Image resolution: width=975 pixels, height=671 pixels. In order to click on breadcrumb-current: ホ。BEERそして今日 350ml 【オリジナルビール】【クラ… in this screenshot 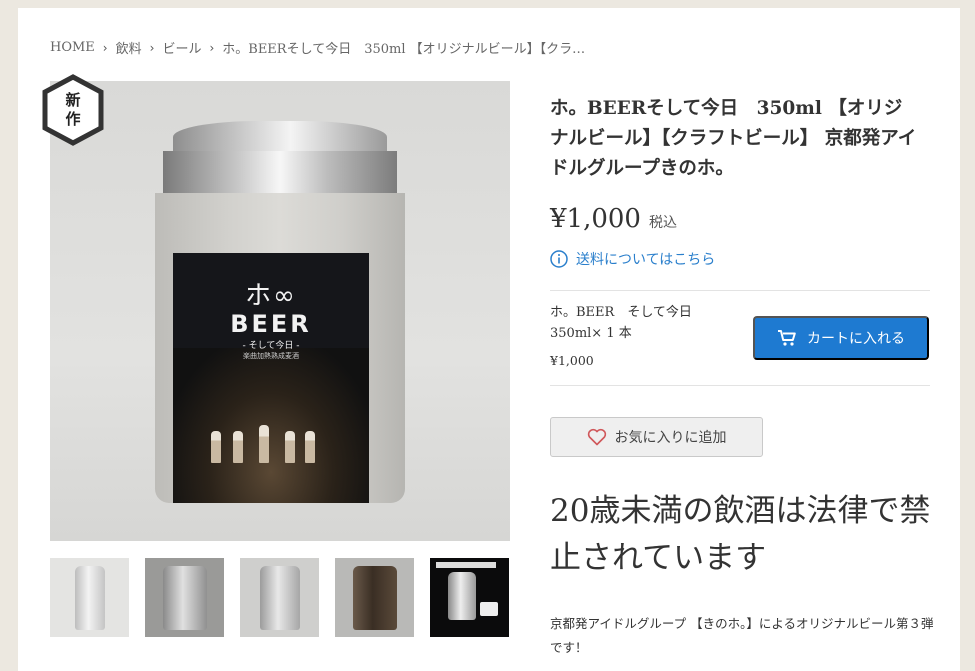, I will do `click(404, 49)`.